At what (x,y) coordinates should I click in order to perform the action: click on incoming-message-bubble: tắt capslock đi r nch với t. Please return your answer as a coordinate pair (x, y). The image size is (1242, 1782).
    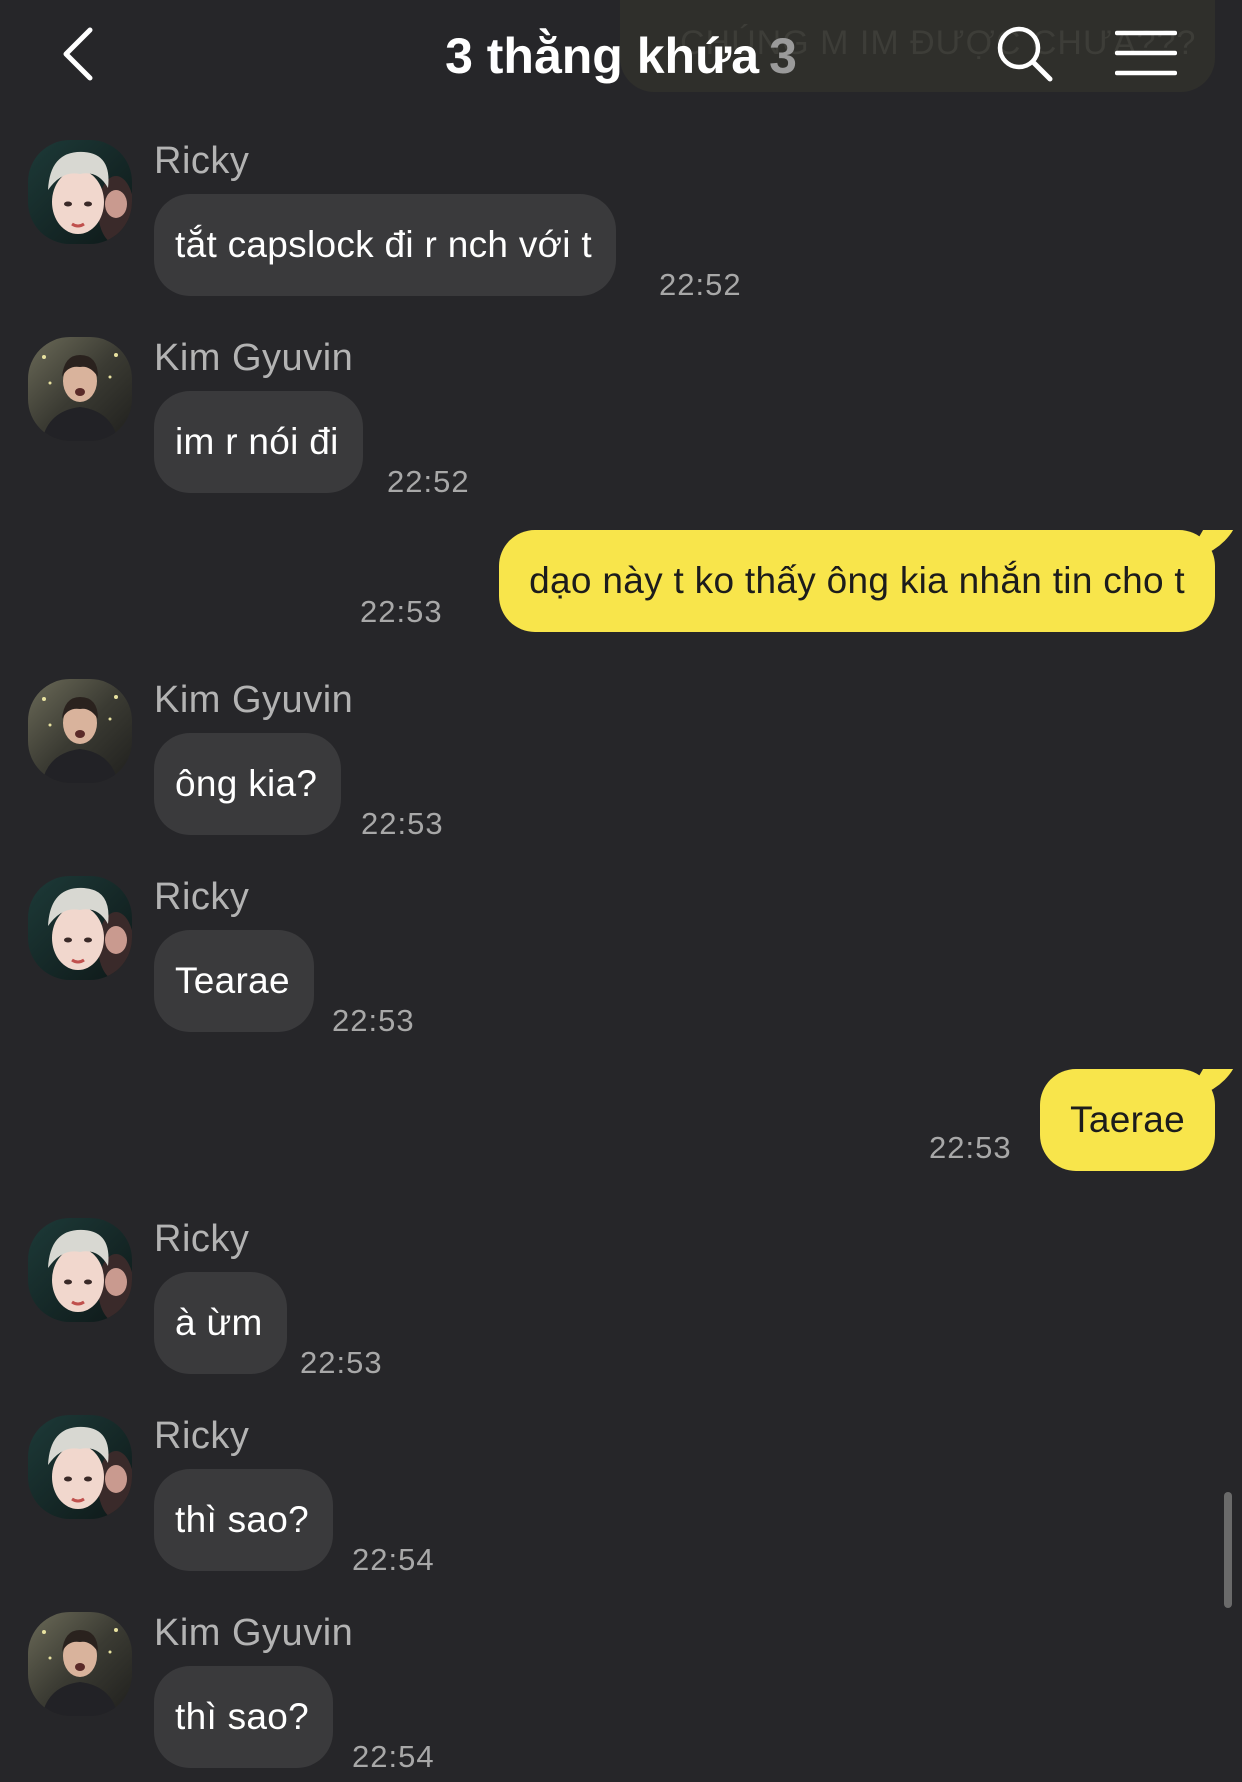
    Looking at the image, I should click on (385, 245).